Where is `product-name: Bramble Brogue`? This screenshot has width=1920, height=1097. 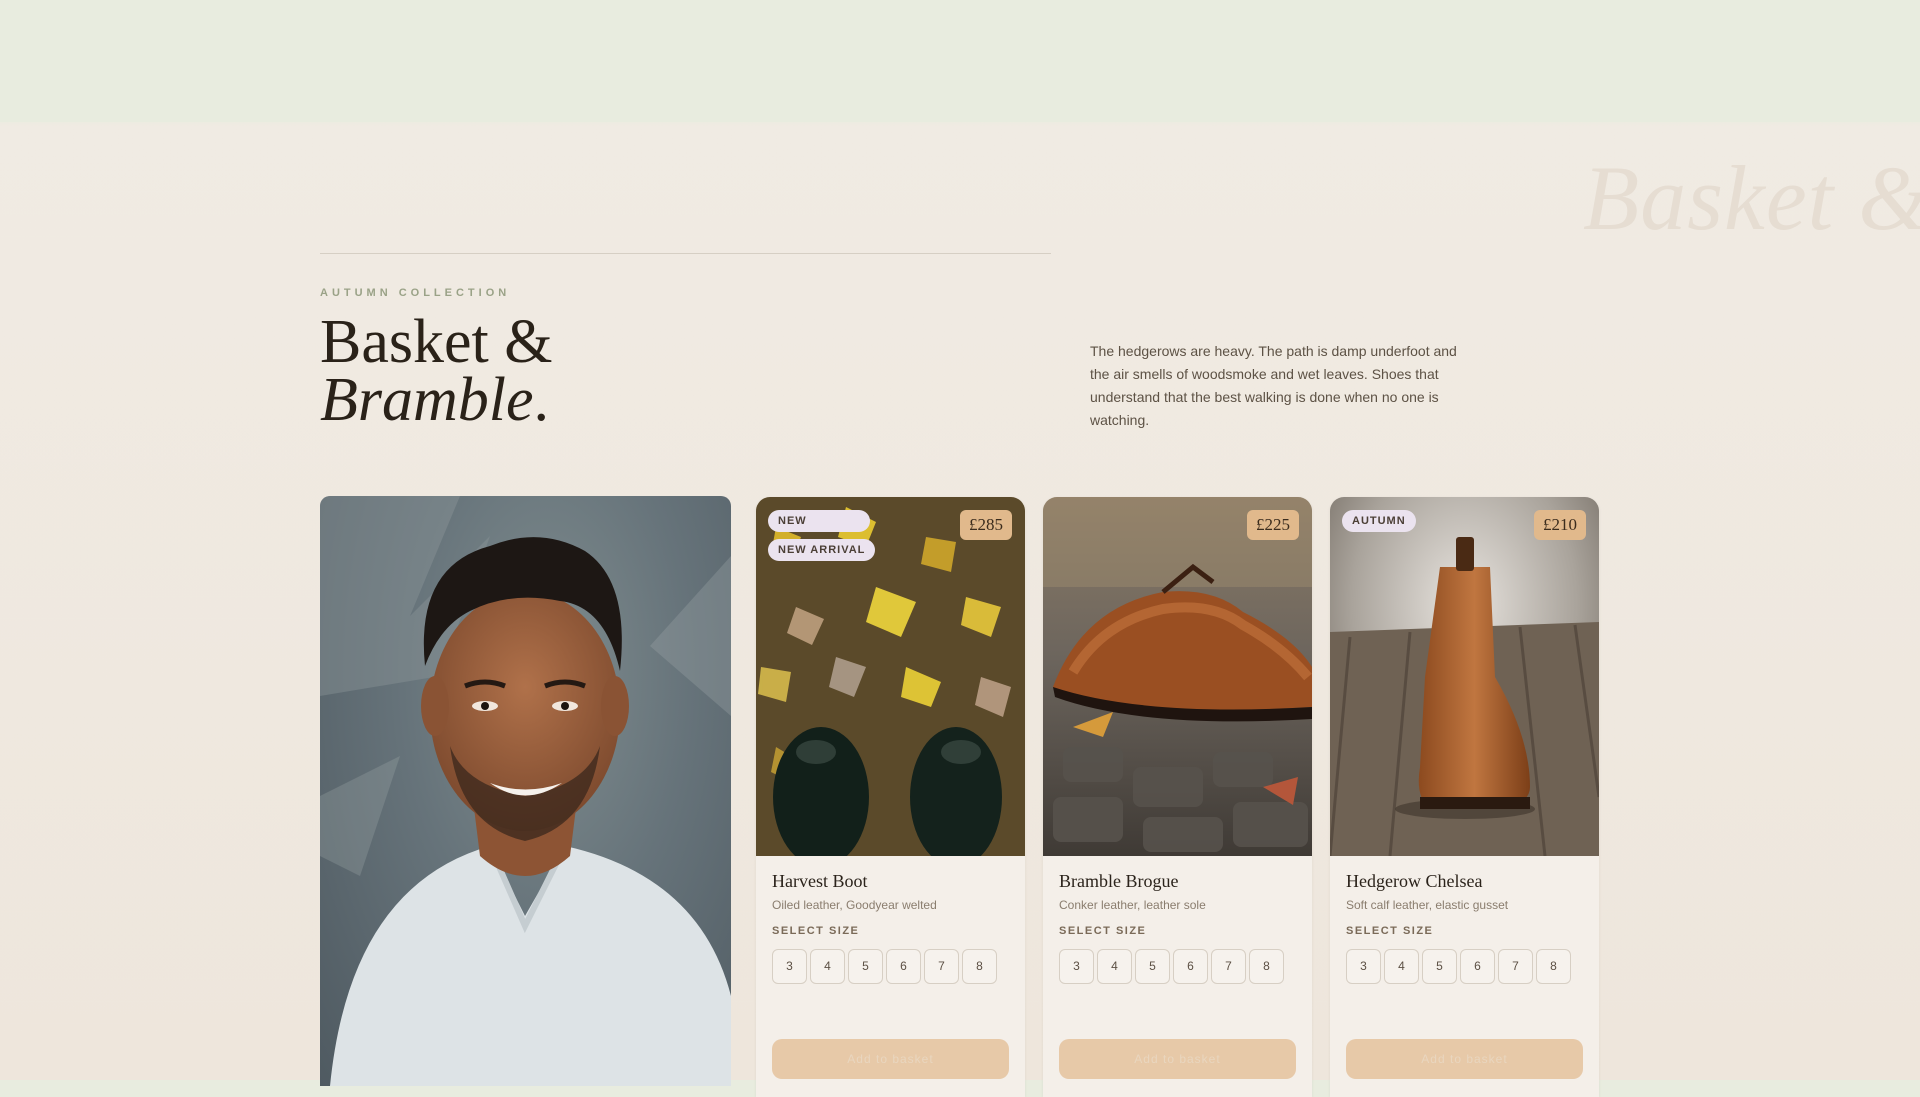 product-name: Bramble Brogue is located at coordinates (1118, 881).